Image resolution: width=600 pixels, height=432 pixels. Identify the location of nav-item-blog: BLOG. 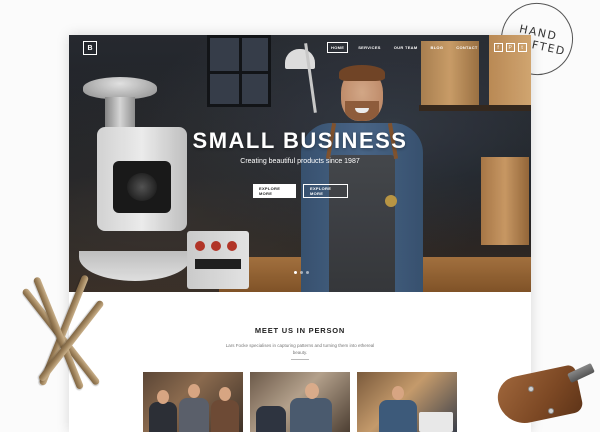
(437, 47).